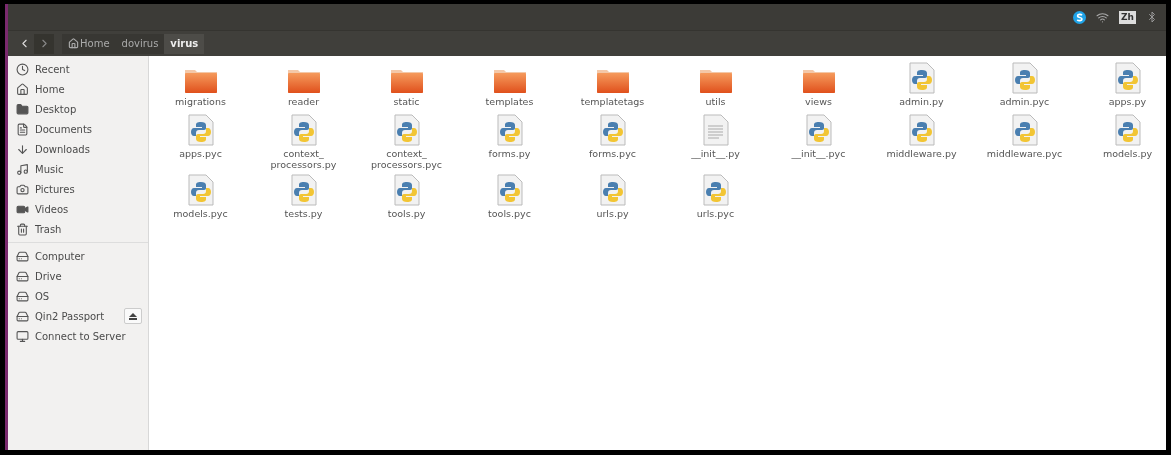 The image size is (1171, 455). What do you see at coordinates (73, 43) in the screenshot?
I see `home-icon` at bounding box center [73, 43].